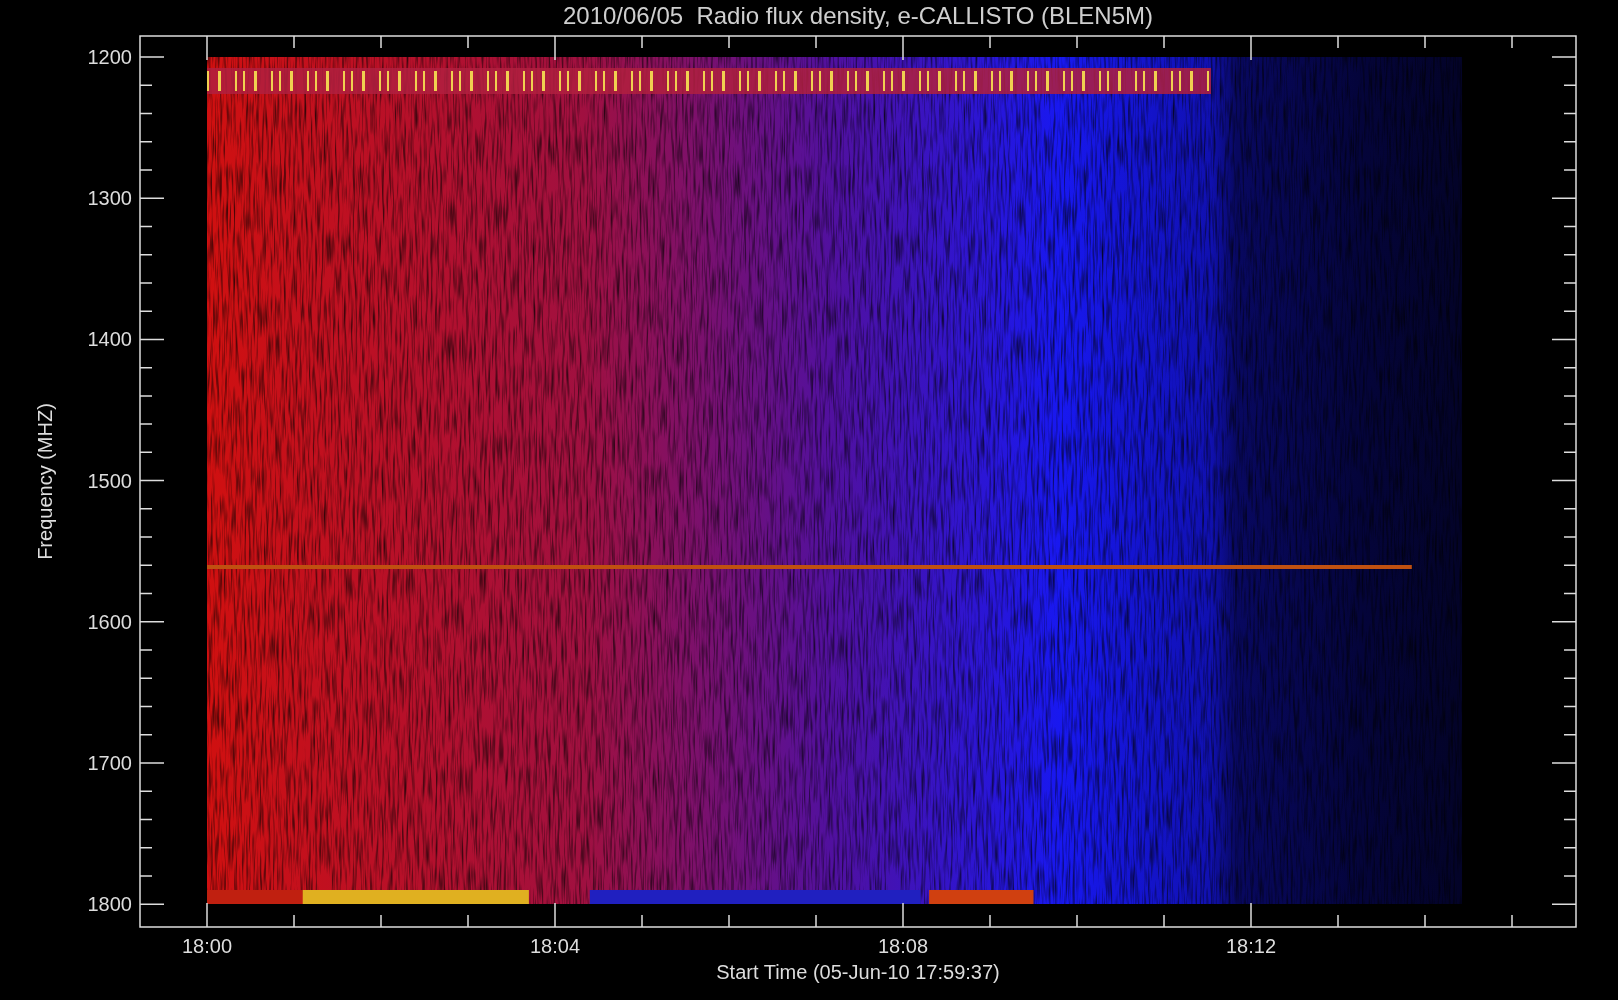 This screenshot has width=1618, height=1000. Describe the element at coordinates (109, 904) in the screenshot. I see `y-tick-label: 1800` at that location.